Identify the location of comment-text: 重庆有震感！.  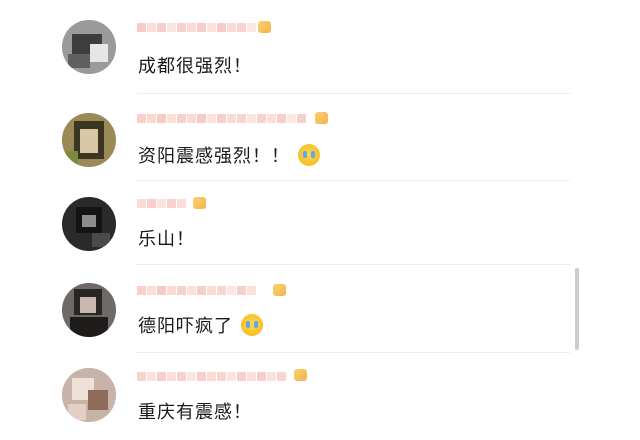
(195, 412).